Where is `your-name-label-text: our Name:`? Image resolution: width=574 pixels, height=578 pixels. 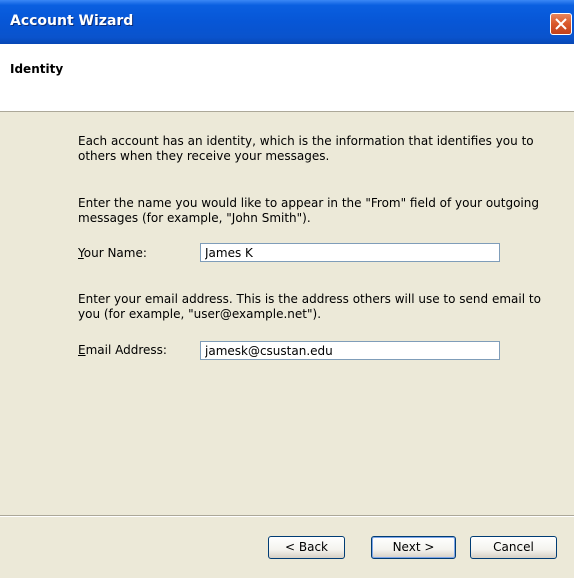 your-name-label-text: our Name: is located at coordinates (115, 253).